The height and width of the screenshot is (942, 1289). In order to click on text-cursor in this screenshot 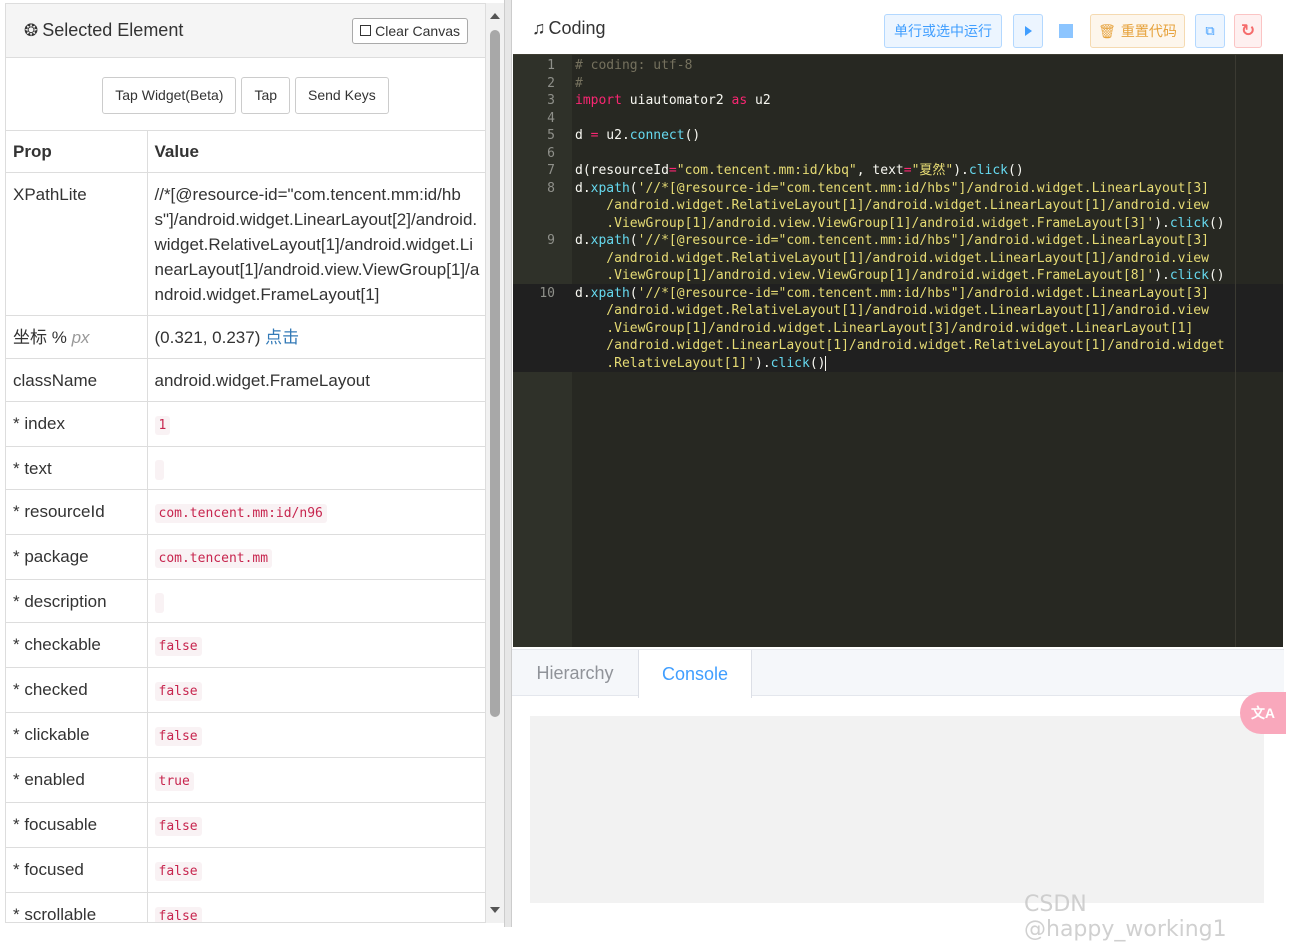, I will do `click(826, 363)`.